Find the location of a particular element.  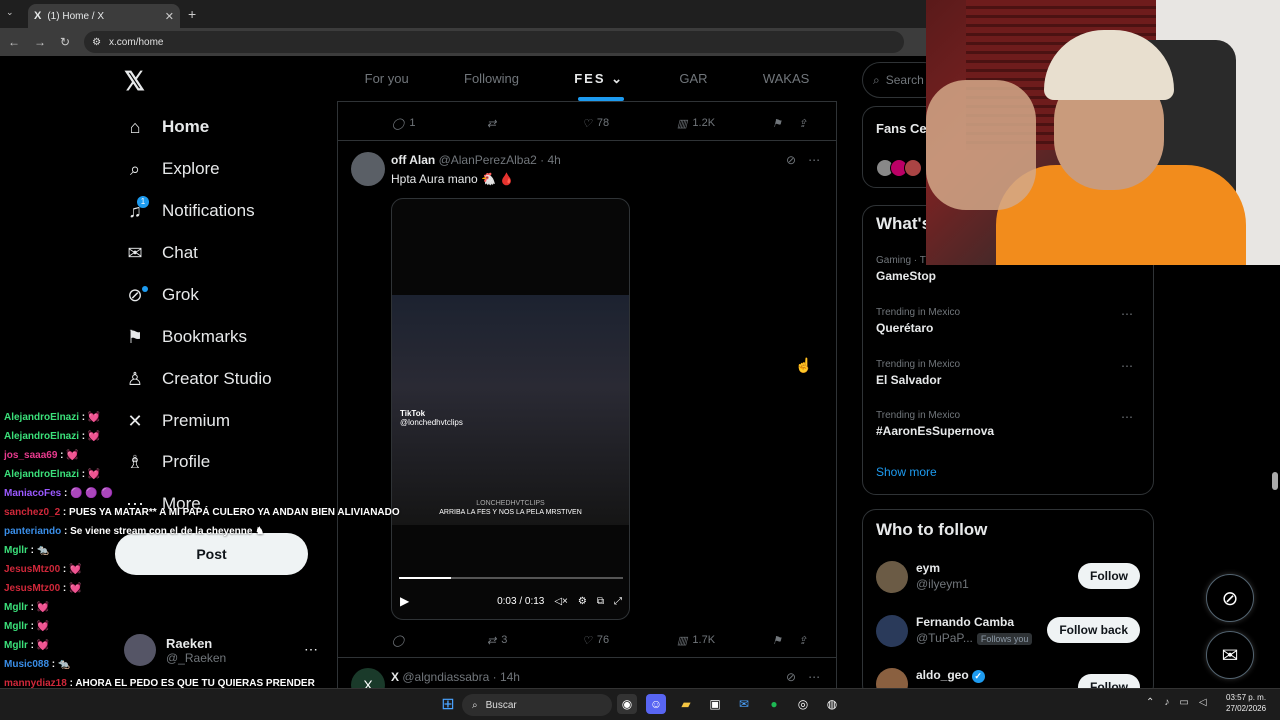

avatar is located at coordinates (368, 169).